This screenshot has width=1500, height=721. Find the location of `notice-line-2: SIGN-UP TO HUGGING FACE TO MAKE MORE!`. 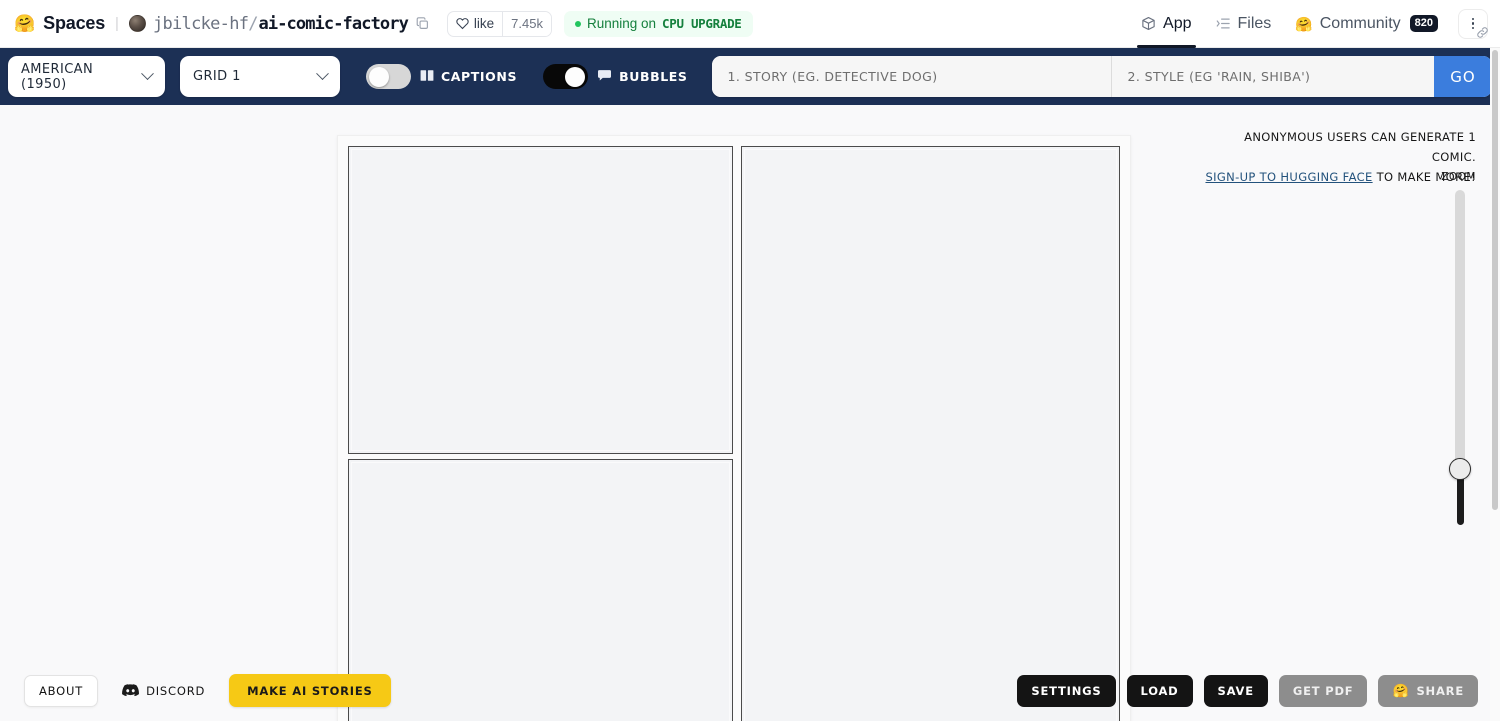

notice-line-2: SIGN-UP TO HUGGING FACE TO MAKE MORE! is located at coordinates (1340, 178).